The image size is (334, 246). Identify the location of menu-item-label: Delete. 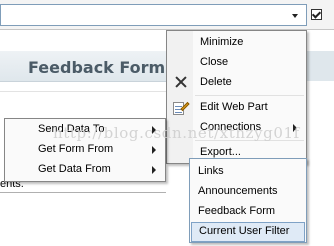
(216, 82).